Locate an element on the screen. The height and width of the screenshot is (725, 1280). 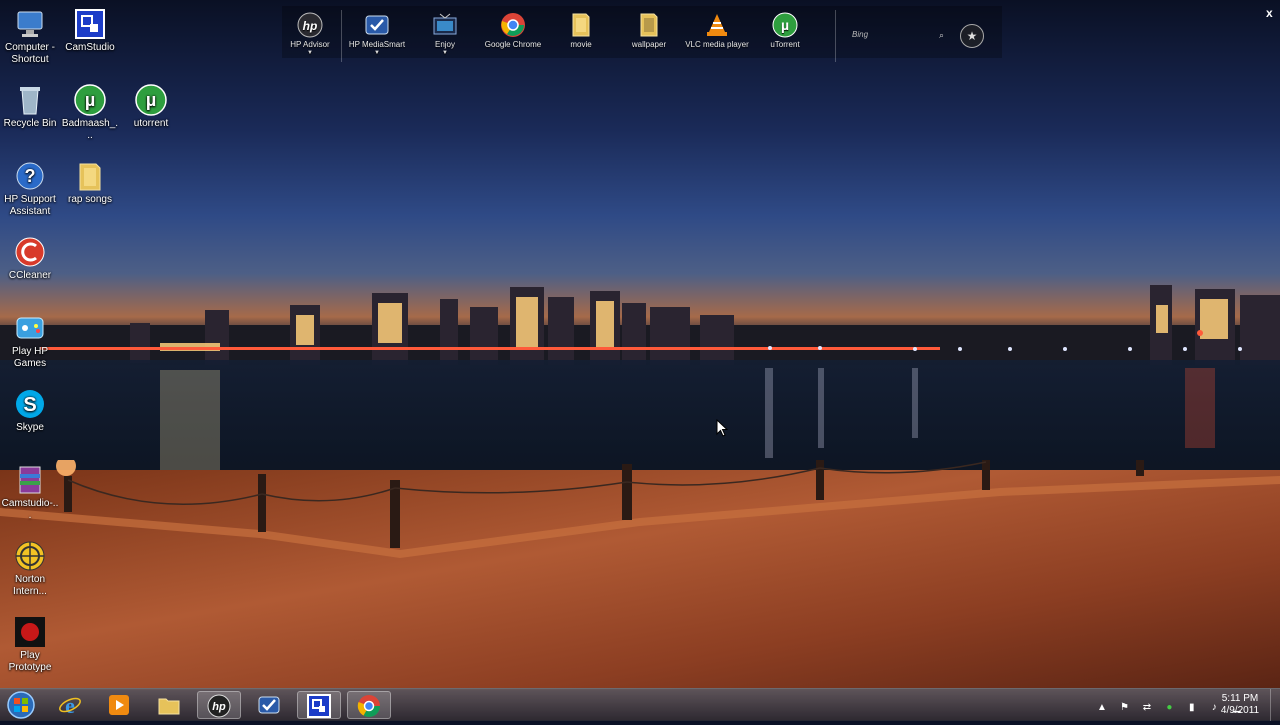
clock-date: 4/9/2011 is located at coordinates (1240, 710).